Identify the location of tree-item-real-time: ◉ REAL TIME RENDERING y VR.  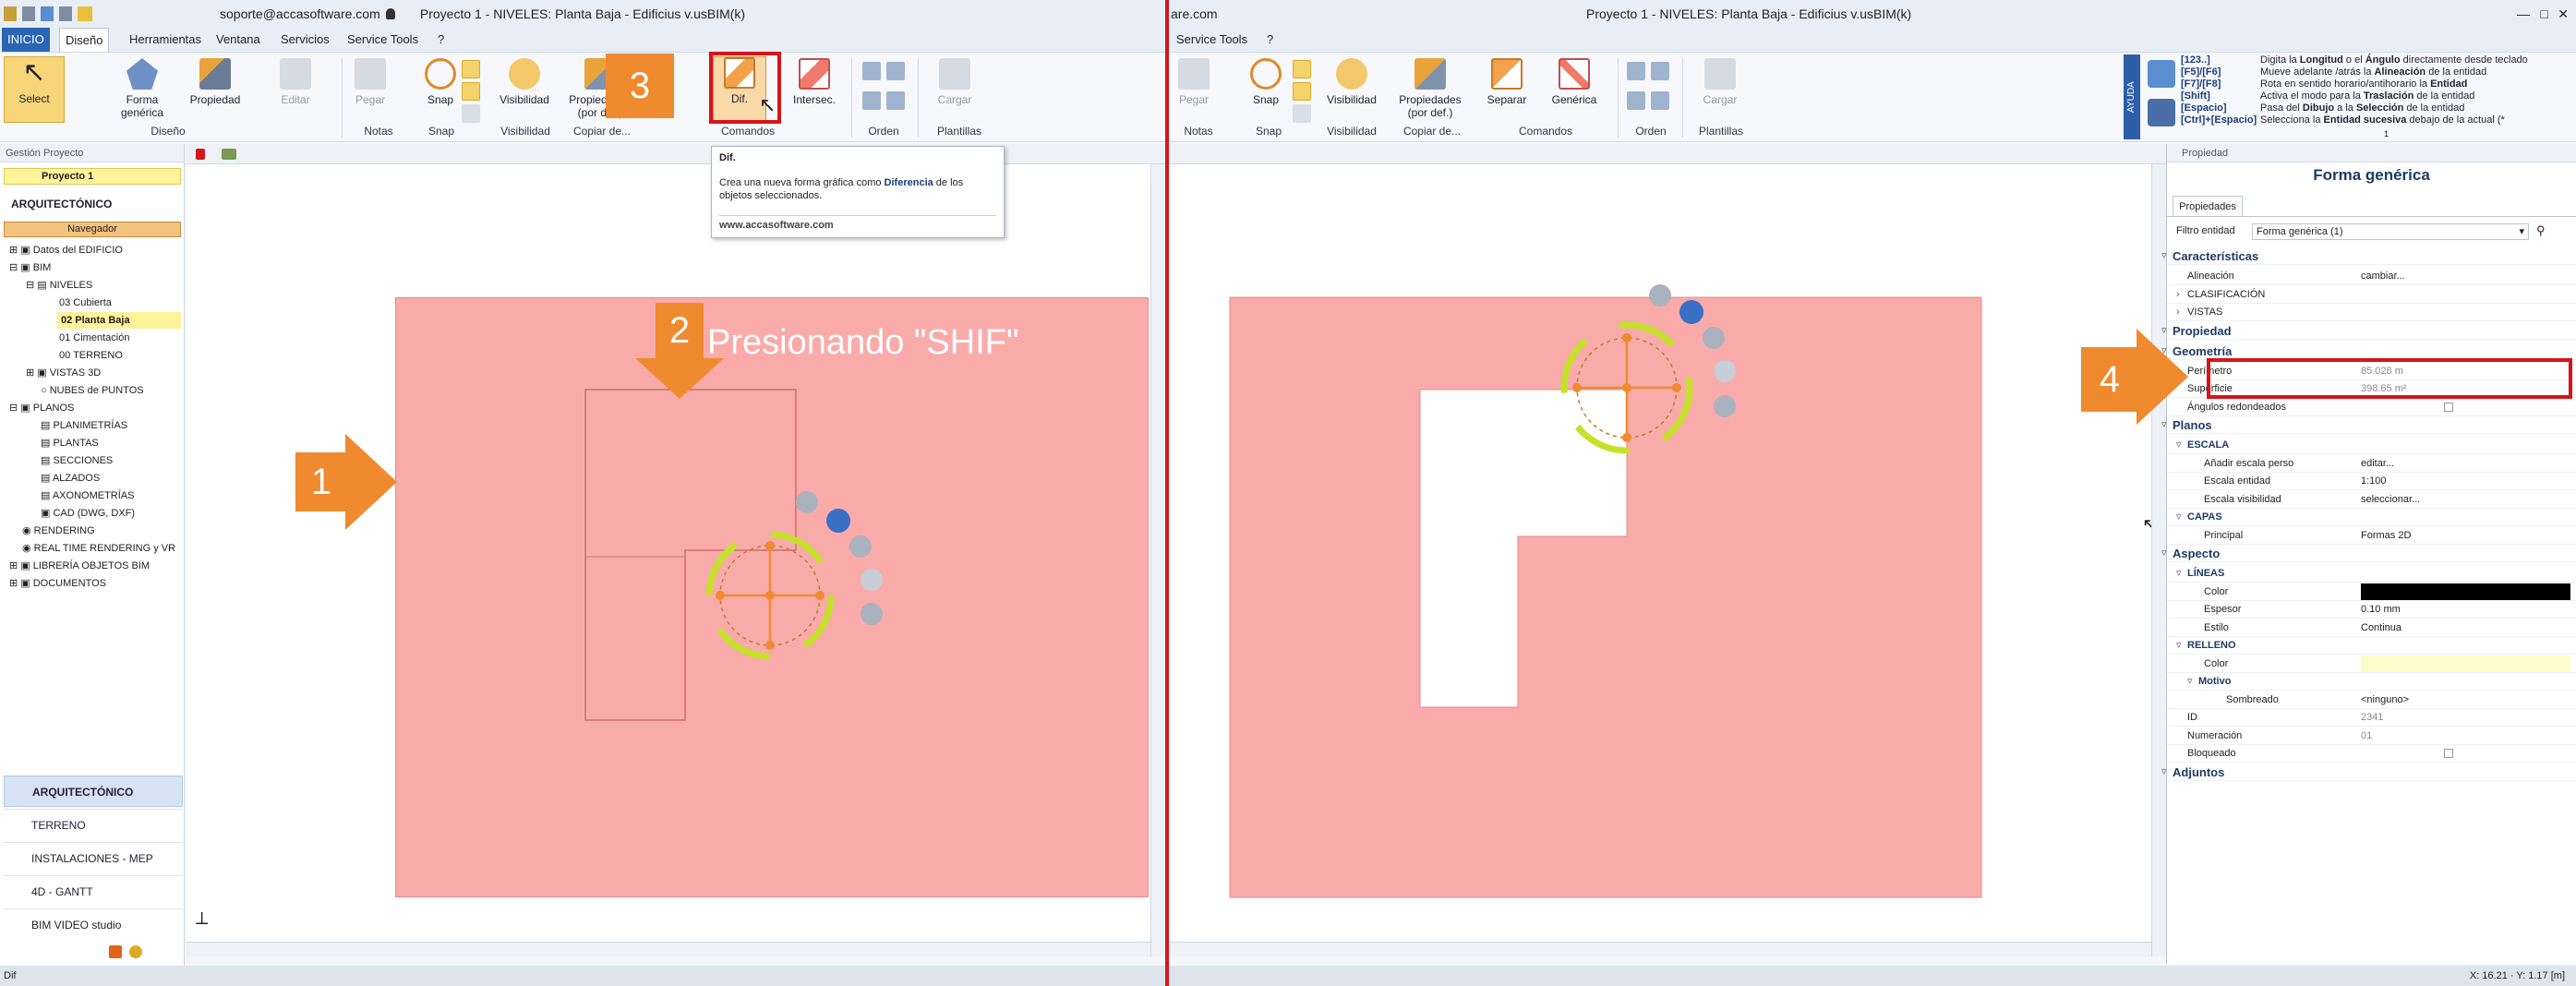
(98, 548).